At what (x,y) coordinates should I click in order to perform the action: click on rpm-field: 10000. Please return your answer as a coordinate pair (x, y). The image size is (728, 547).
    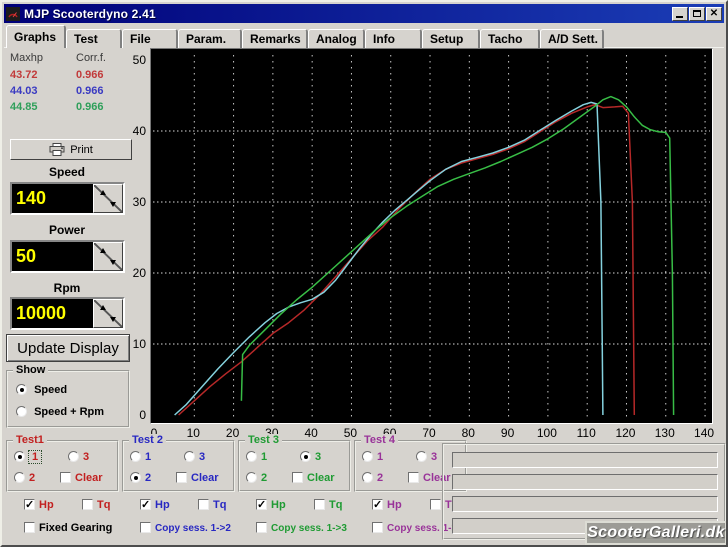
    Looking at the image, I should click on (67, 313).